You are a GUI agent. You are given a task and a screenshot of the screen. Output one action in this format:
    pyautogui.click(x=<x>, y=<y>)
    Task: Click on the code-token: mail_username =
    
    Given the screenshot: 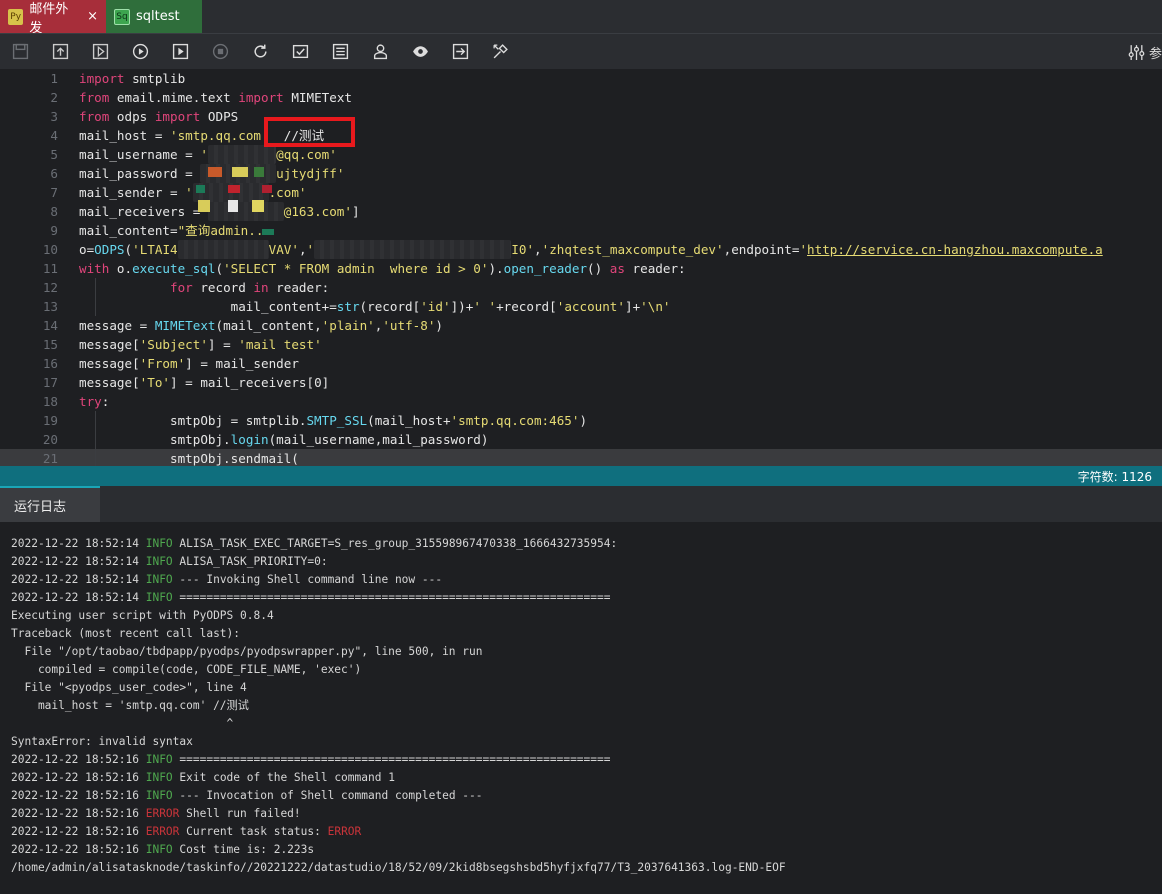 What is the action you would take?
    pyautogui.click(x=140, y=154)
    